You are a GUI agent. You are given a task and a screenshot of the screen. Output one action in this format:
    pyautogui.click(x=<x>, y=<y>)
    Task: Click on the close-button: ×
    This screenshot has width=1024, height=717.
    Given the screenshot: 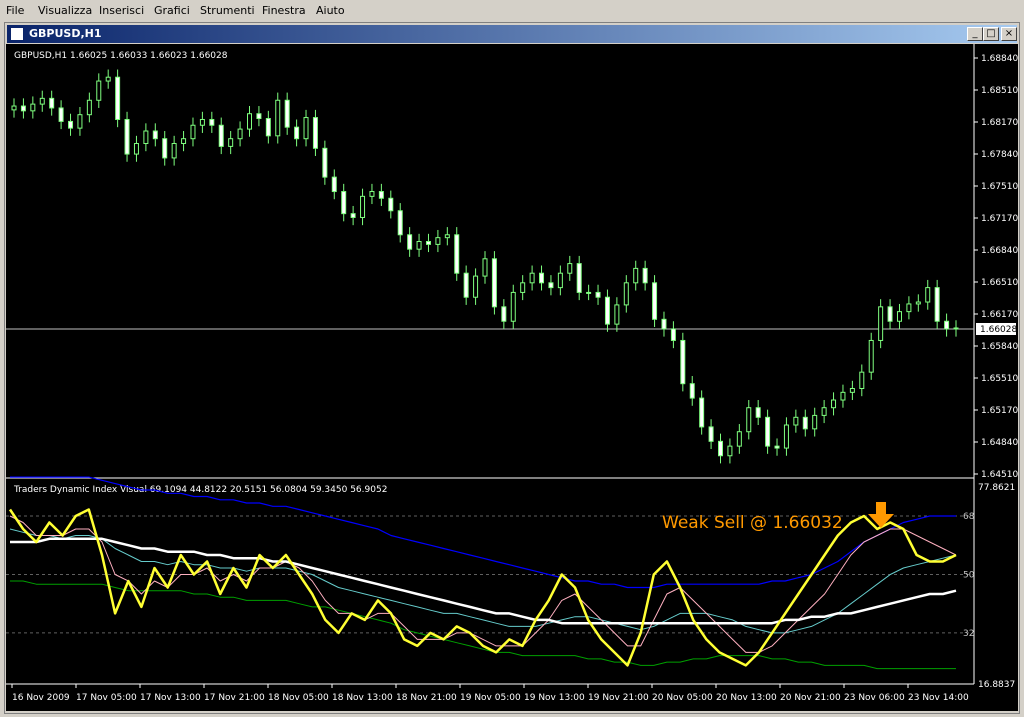 What is the action you would take?
    pyautogui.click(x=1009, y=34)
    